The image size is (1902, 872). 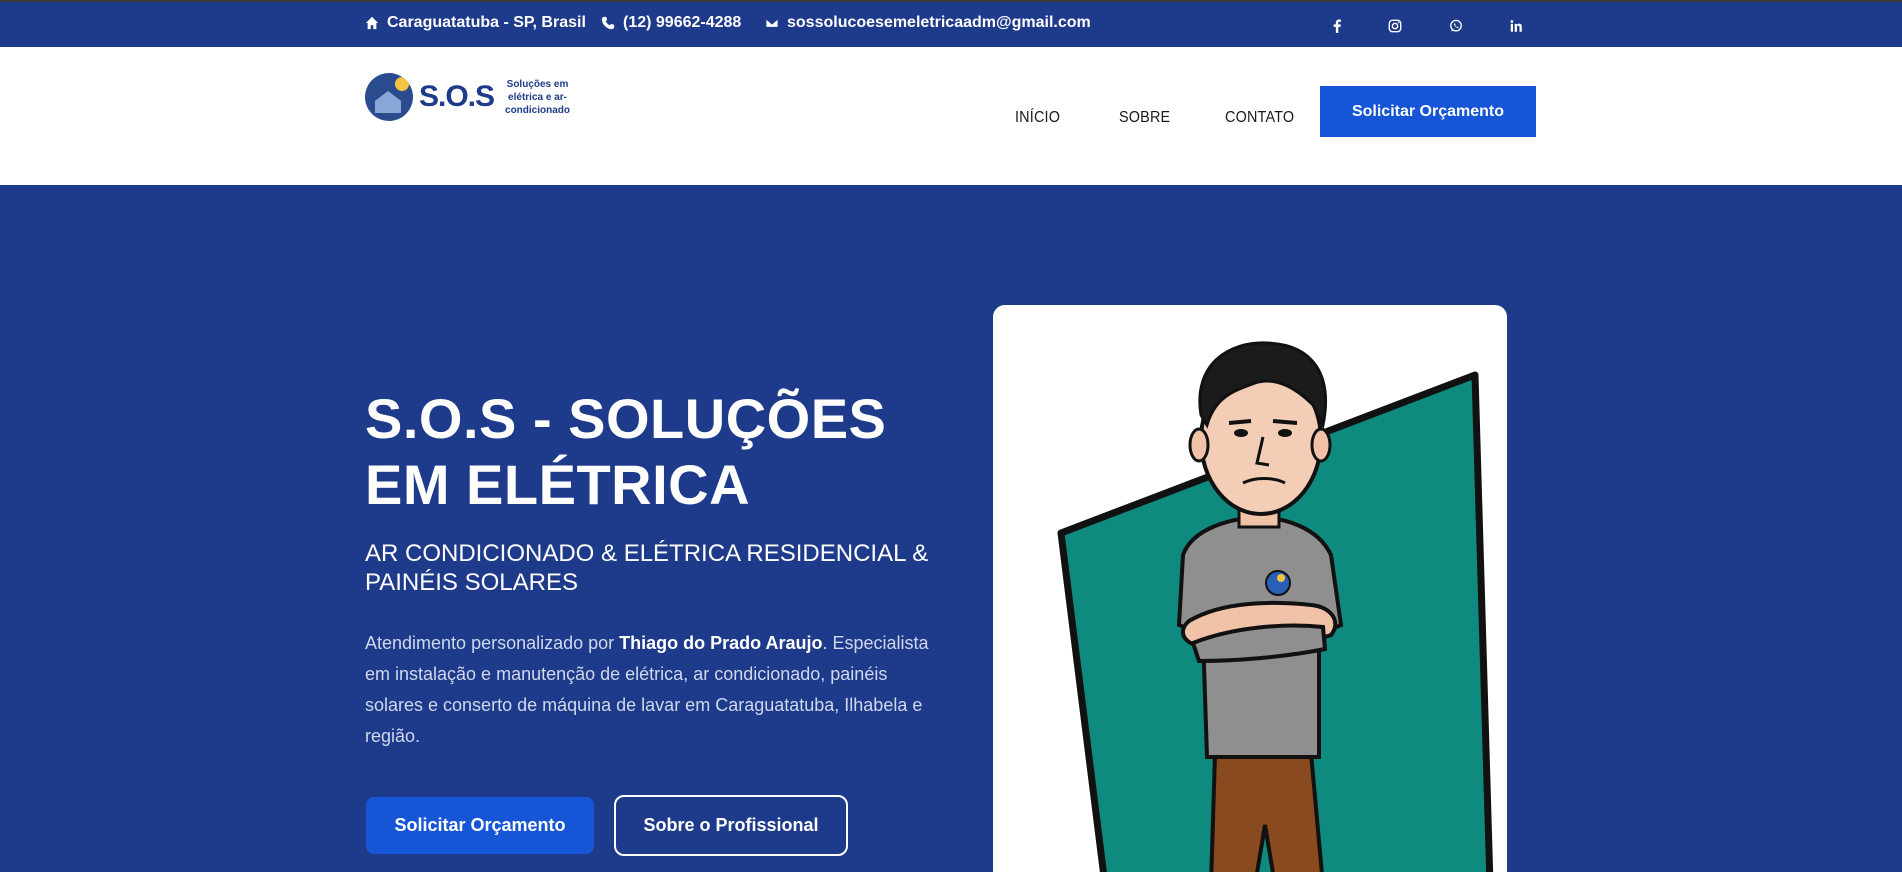 I want to click on email-info: sossolucoesemeletricaadm@gmail.com, so click(x=928, y=23).